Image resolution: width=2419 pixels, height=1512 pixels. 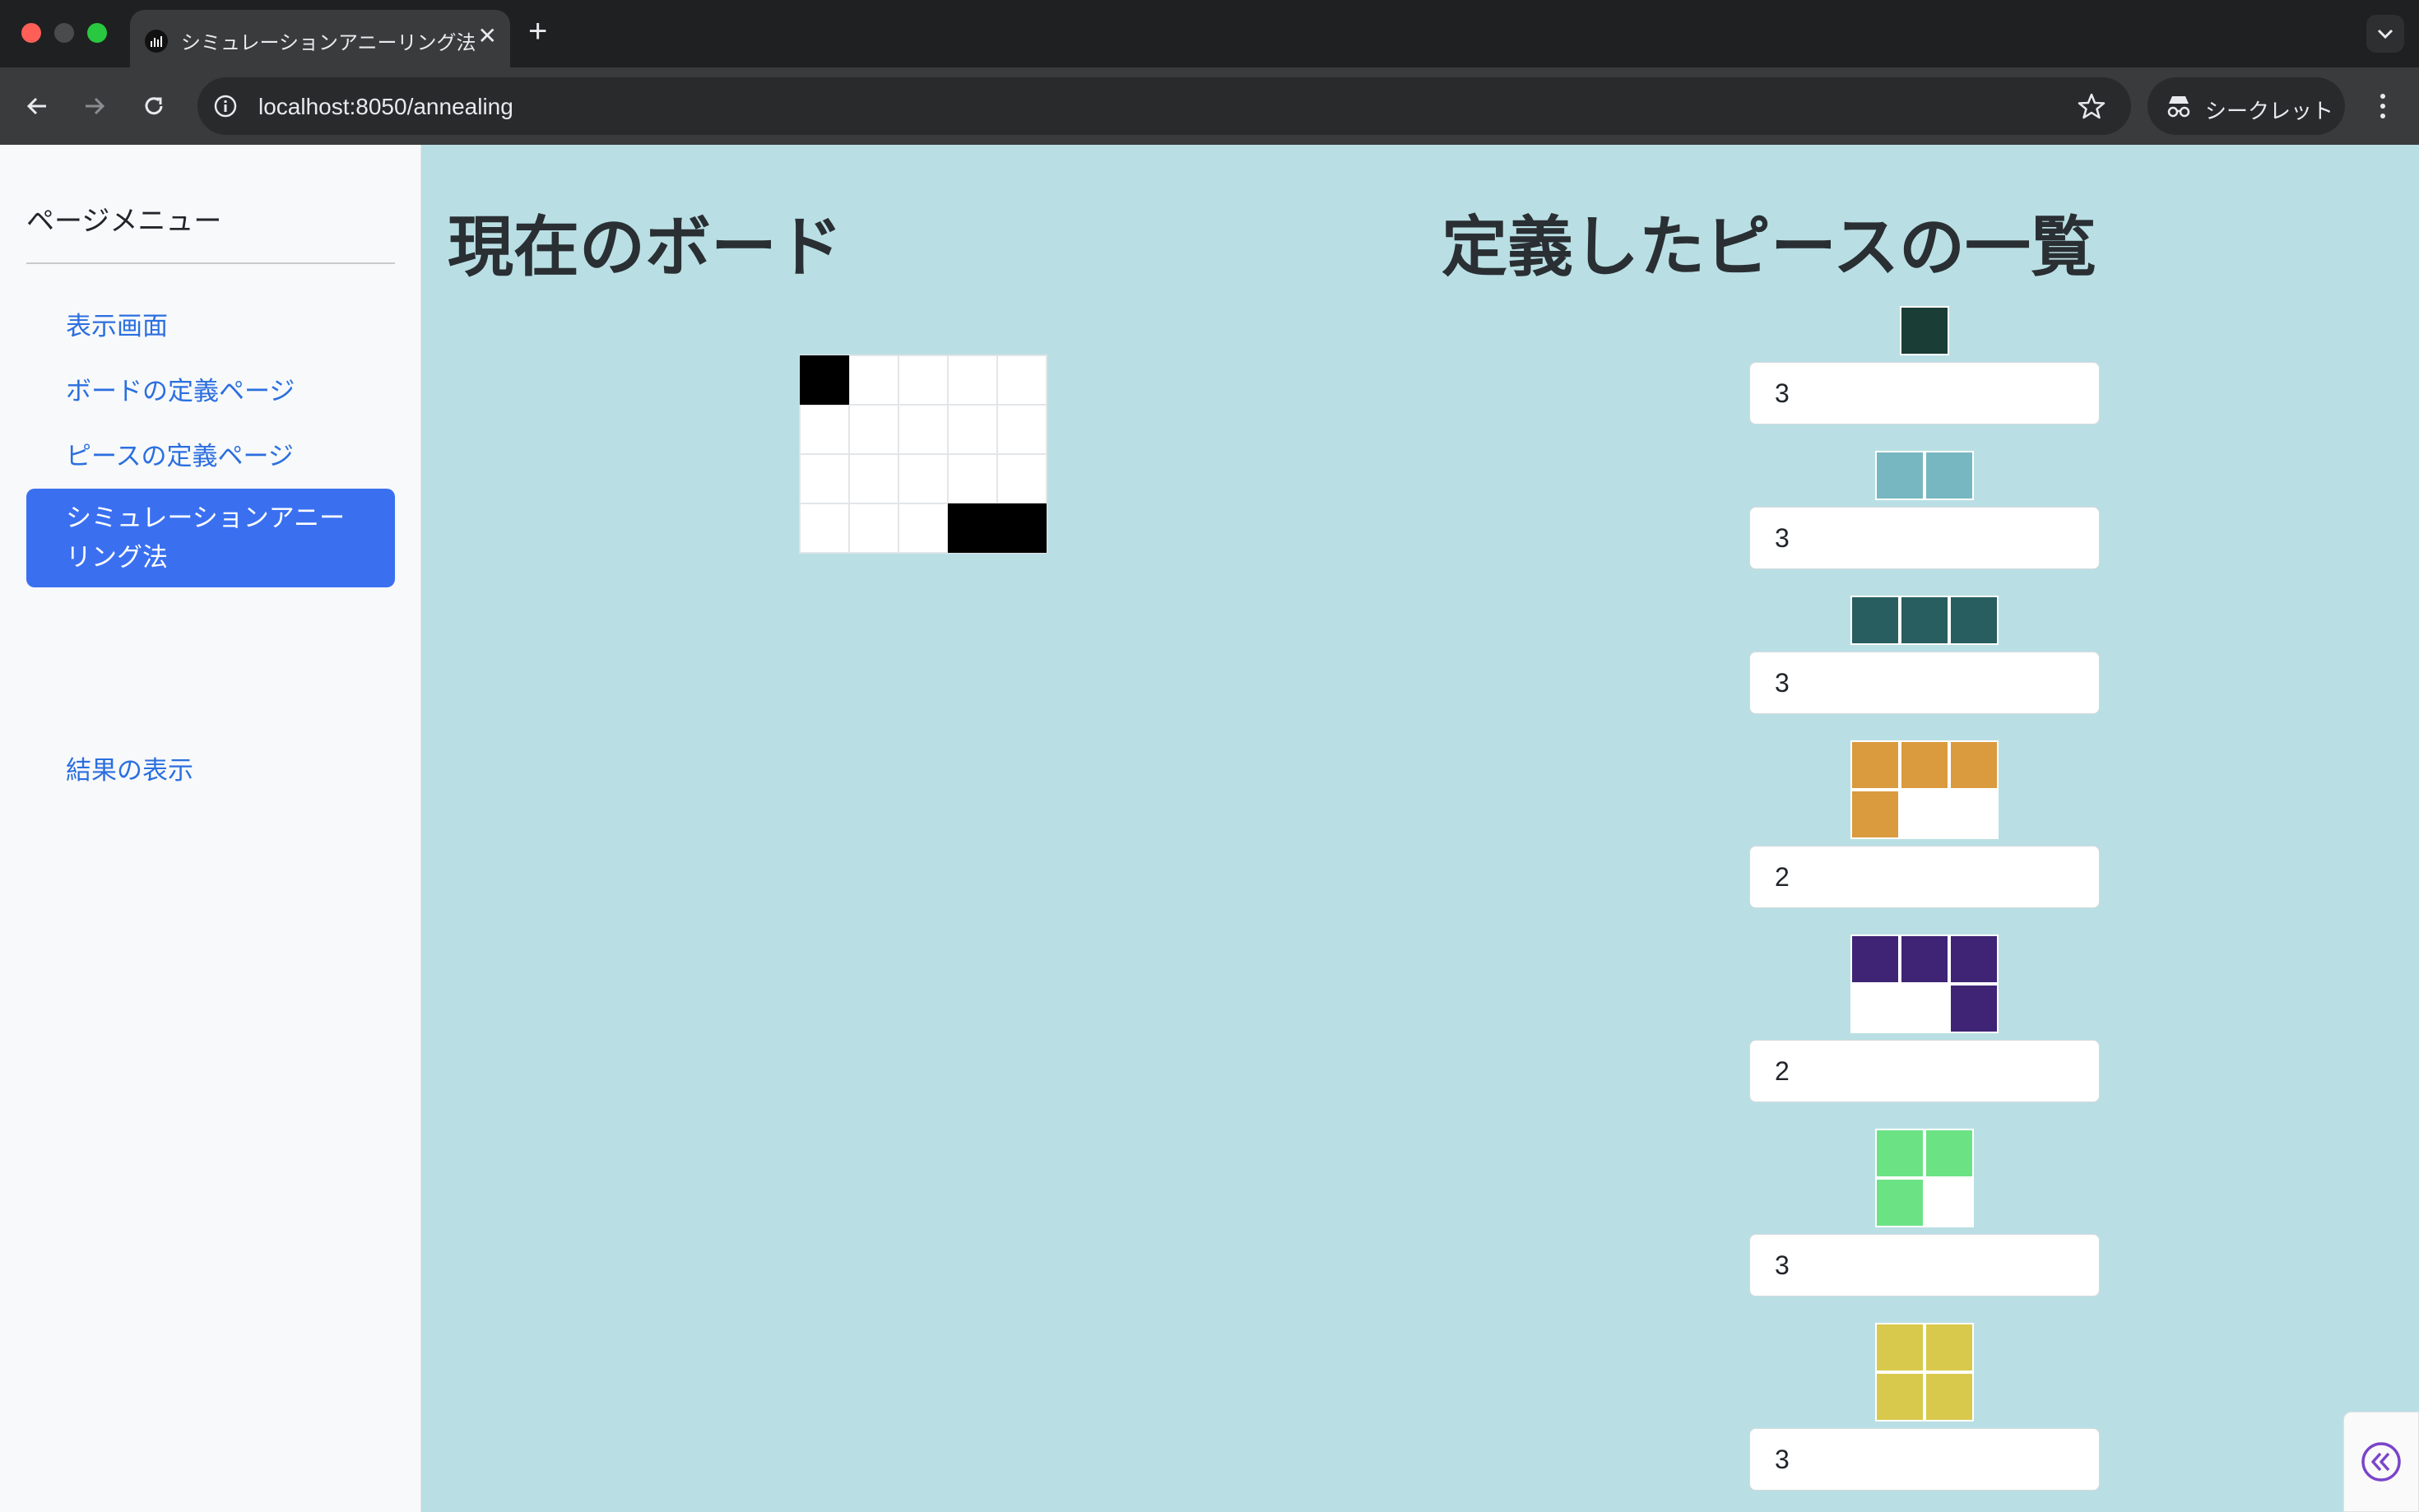 I want to click on chevron-down-icon, so click(x=2385, y=34).